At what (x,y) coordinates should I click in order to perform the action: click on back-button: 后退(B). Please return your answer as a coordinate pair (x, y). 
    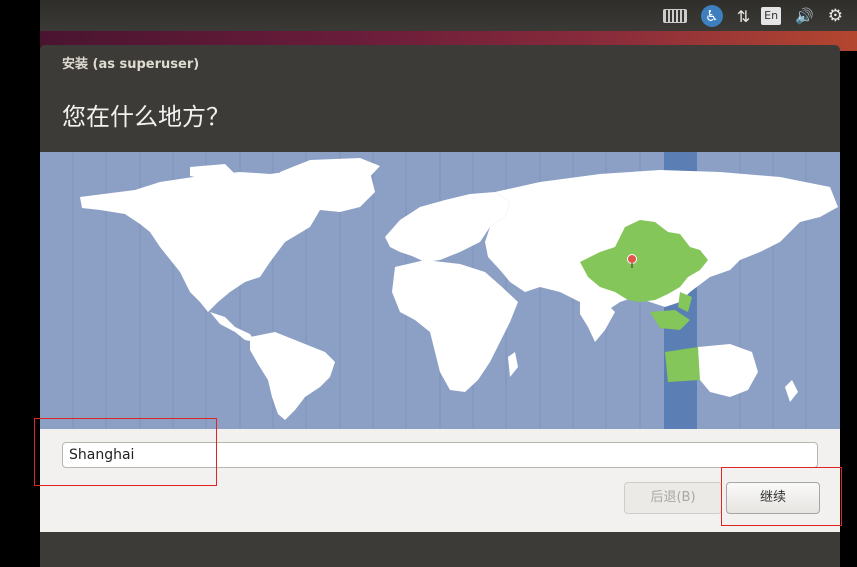
    Looking at the image, I should click on (673, 498).